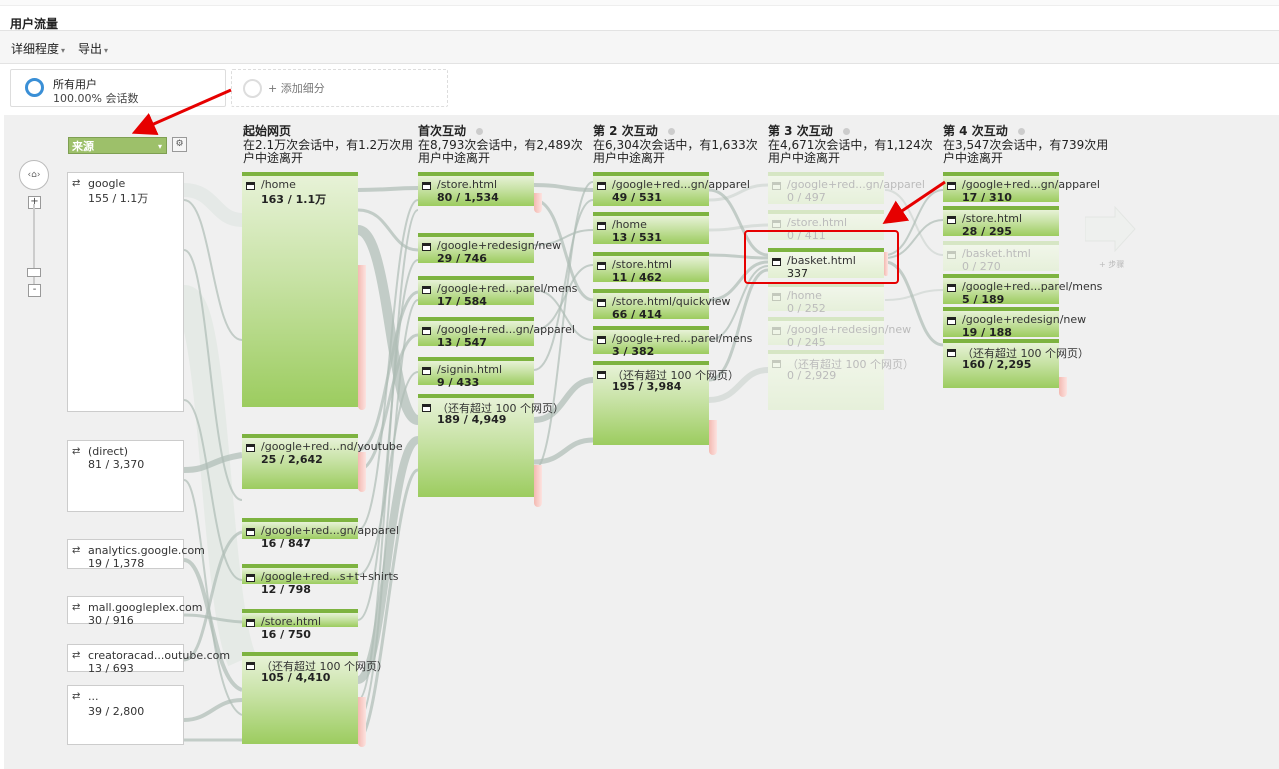 The image size is (1279, 769). I want to click on node-value: 5 / 189, so click(983, 299).